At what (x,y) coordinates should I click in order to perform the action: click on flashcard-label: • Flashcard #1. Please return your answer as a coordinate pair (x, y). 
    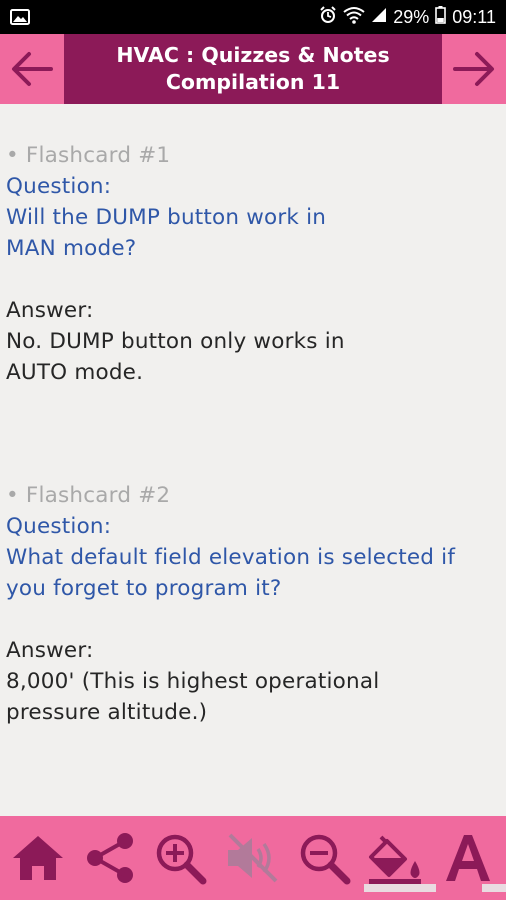
    Looking at the image, I should click on (88, 155).